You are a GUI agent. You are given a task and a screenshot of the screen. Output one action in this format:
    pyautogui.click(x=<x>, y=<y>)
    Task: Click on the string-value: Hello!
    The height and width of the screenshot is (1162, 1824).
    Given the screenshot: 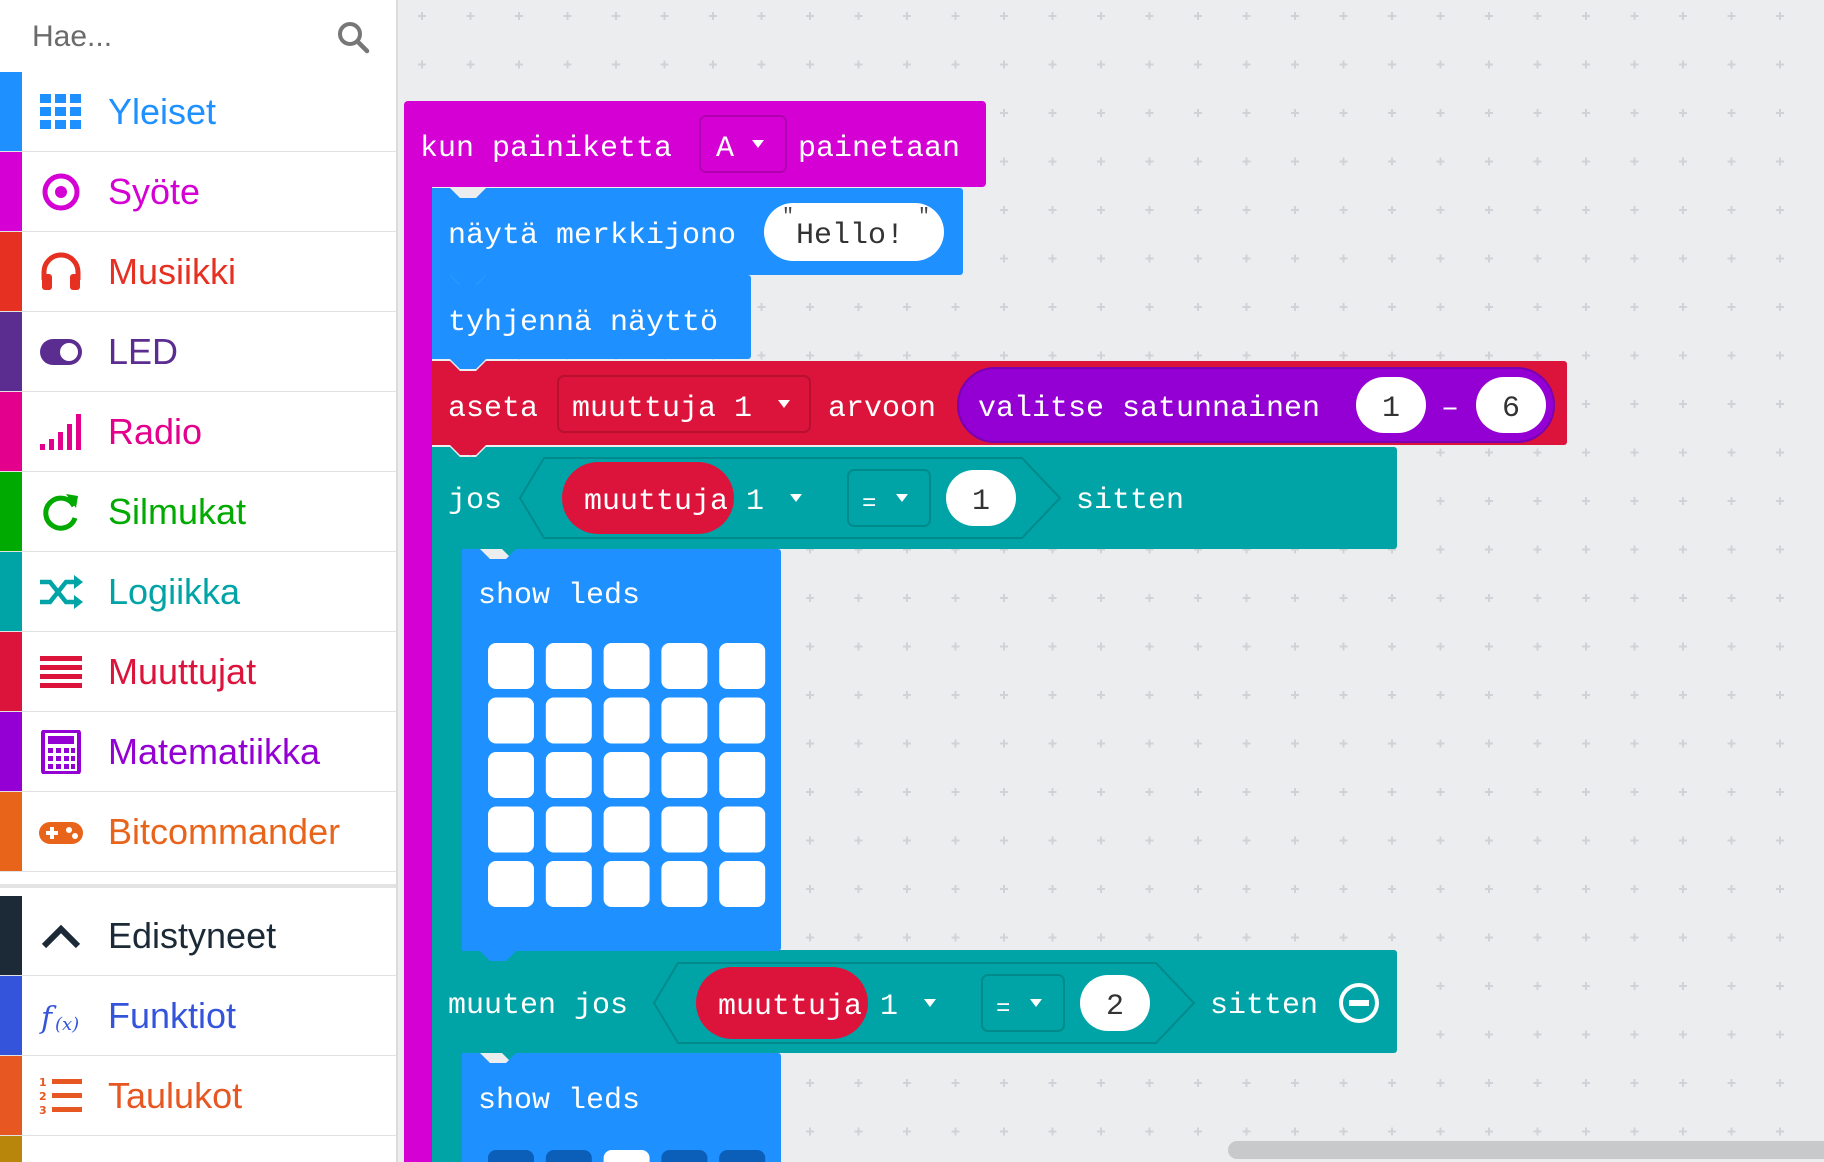 What is the action you would take?
    pyautogui.click(x=850, y=236)
    